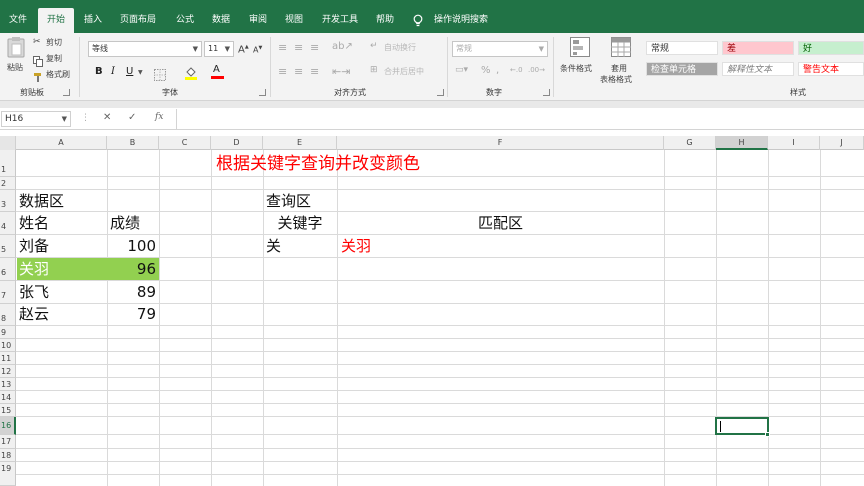  Describe the element at coordinates (342, 46) in the screenshot. I see `orientation-icon: ab↗` at that location.